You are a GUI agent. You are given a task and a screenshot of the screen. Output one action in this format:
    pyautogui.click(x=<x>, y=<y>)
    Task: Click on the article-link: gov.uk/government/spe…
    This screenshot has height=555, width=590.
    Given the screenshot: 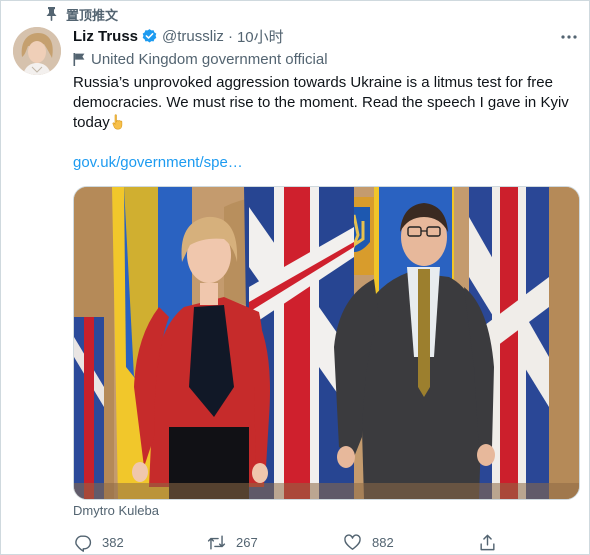 What is the action you would take?
    pyautogui.click(x=158, y=163)
    